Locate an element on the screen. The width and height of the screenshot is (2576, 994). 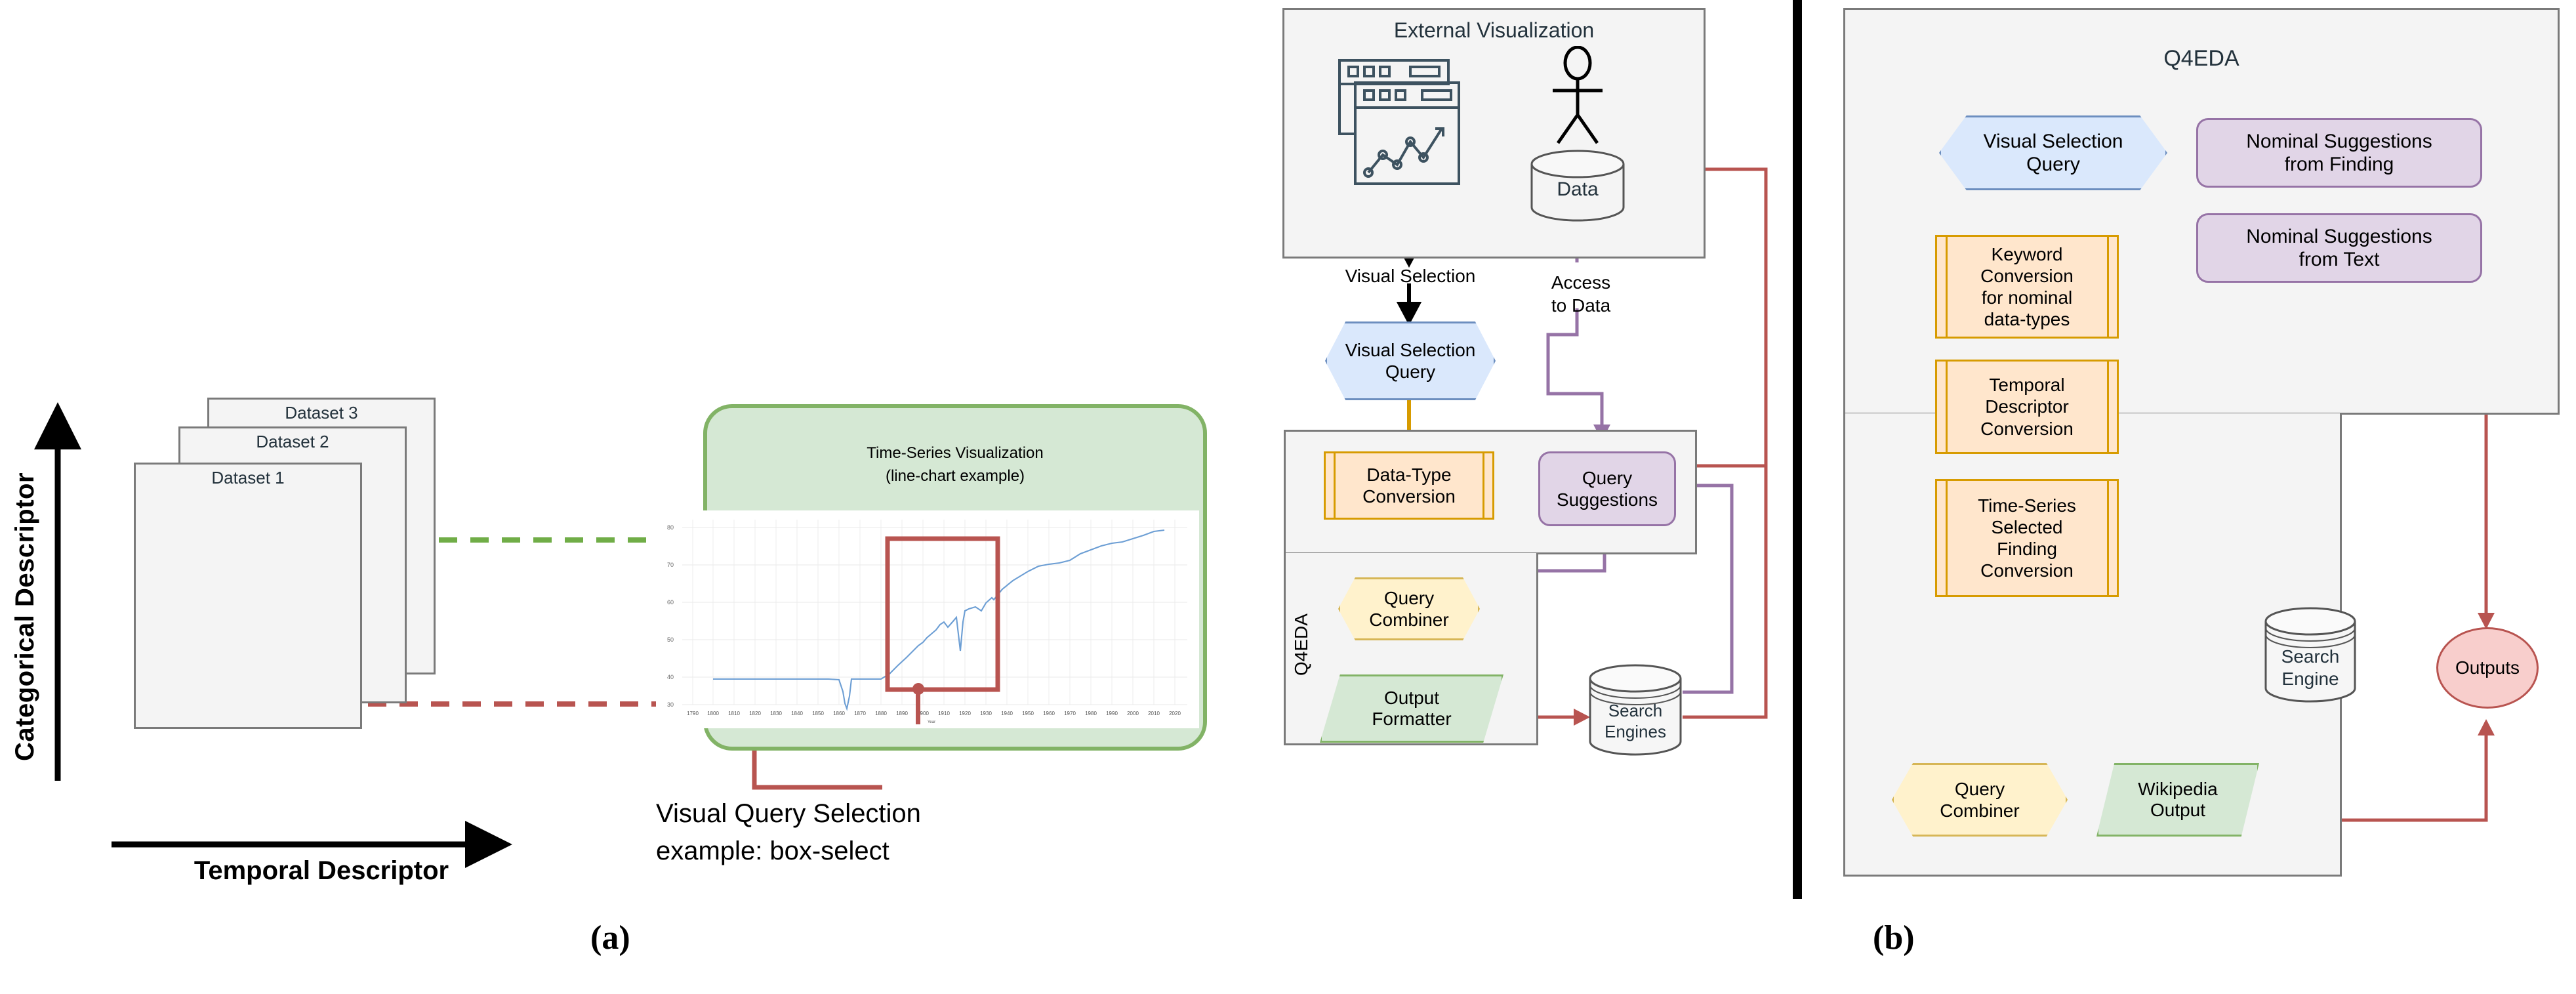
search-engines-label-line-2: Engines is located at coordinates (1635, 731).